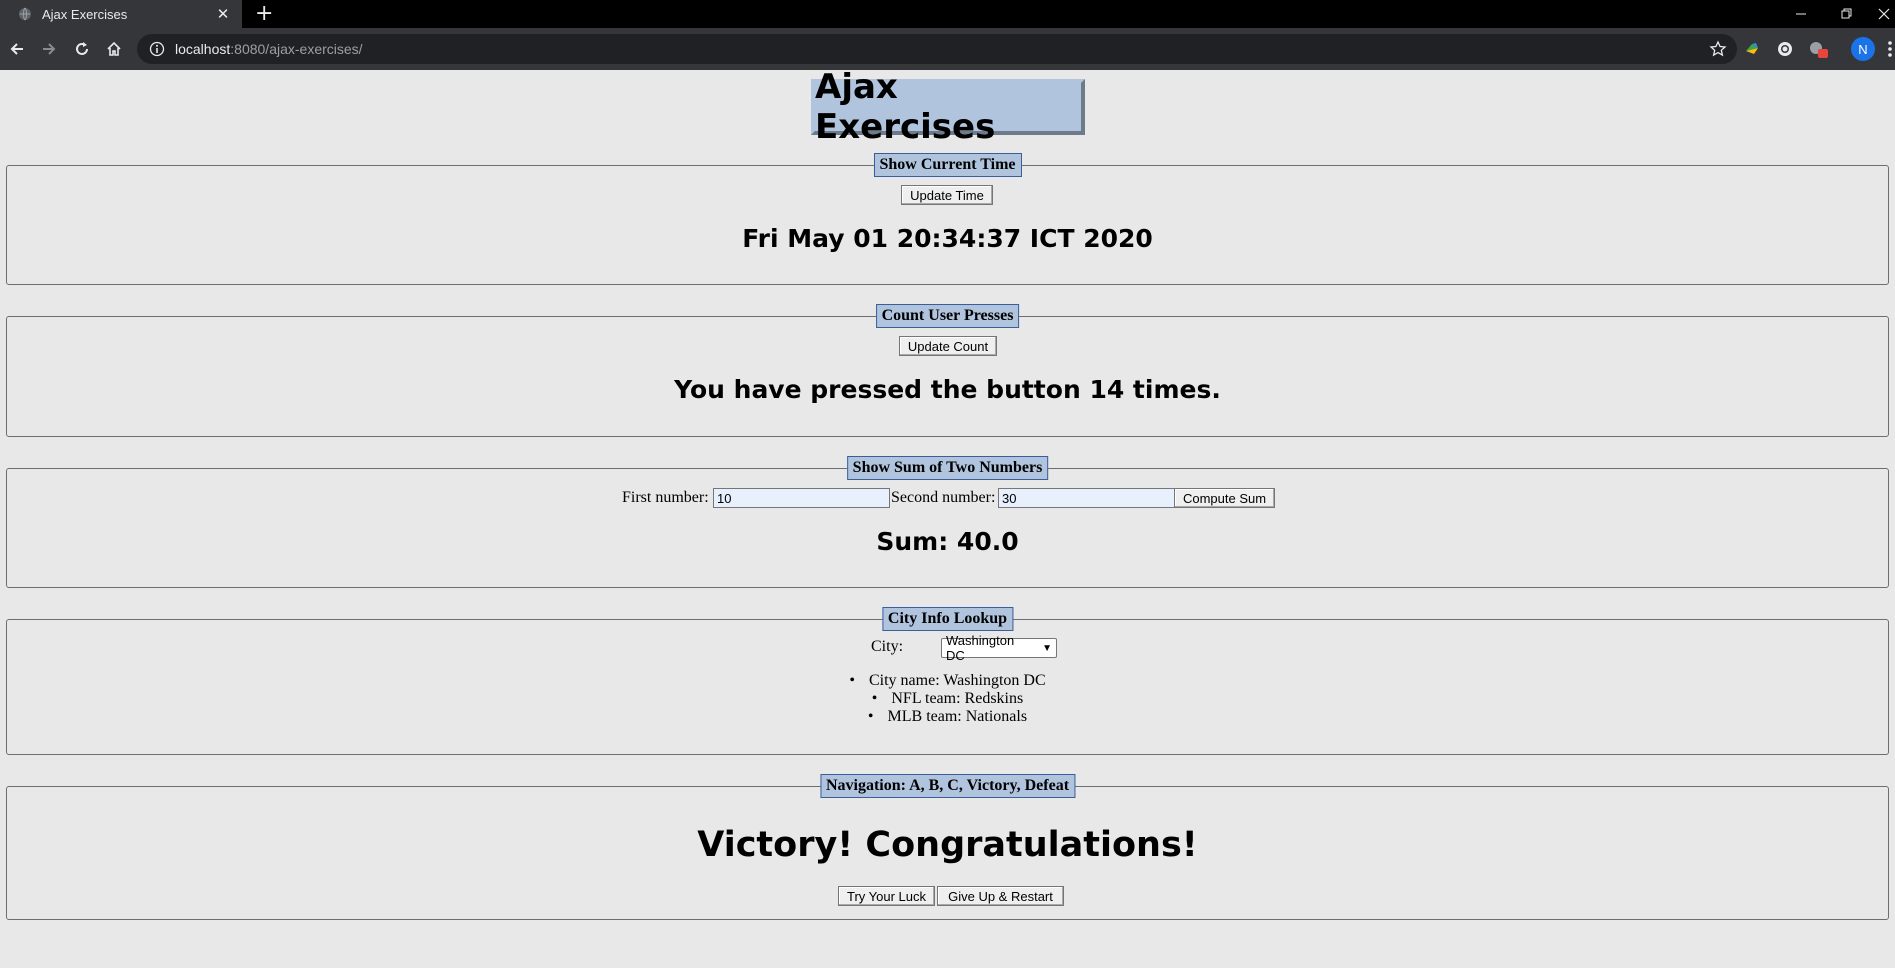 This screenshot has width=1895, height=968. I want to click on update-count-button: Update Count, so click(948, 346).